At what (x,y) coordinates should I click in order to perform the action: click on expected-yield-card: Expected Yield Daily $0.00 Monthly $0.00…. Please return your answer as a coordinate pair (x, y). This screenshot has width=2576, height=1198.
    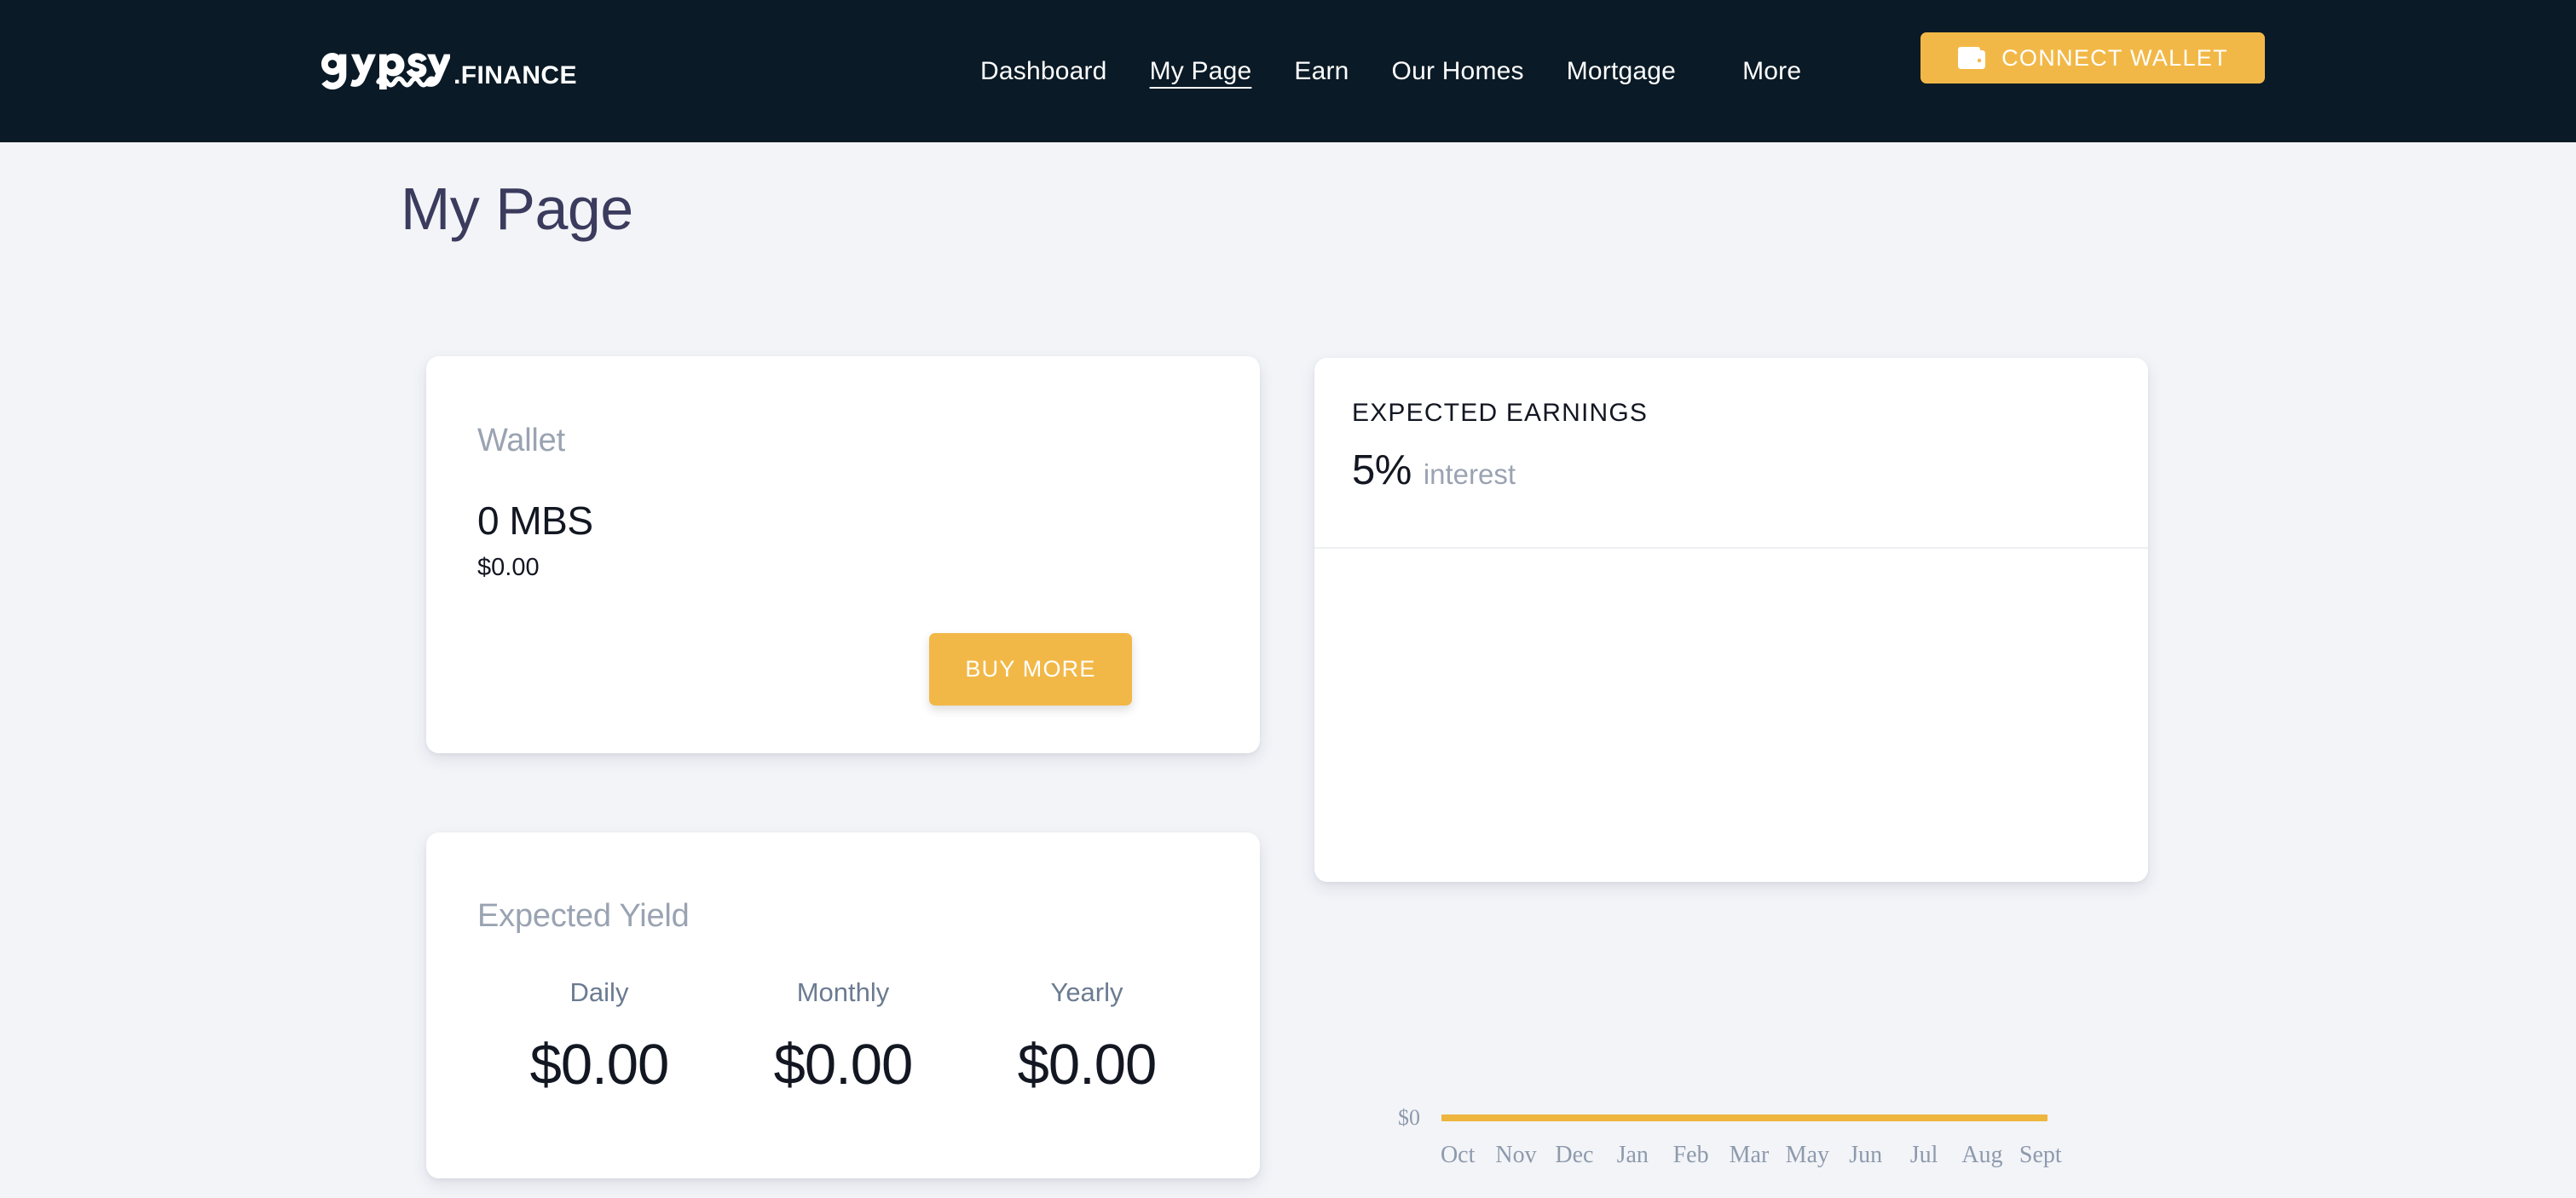
    Looking at the image, I should click on (843, 1005).